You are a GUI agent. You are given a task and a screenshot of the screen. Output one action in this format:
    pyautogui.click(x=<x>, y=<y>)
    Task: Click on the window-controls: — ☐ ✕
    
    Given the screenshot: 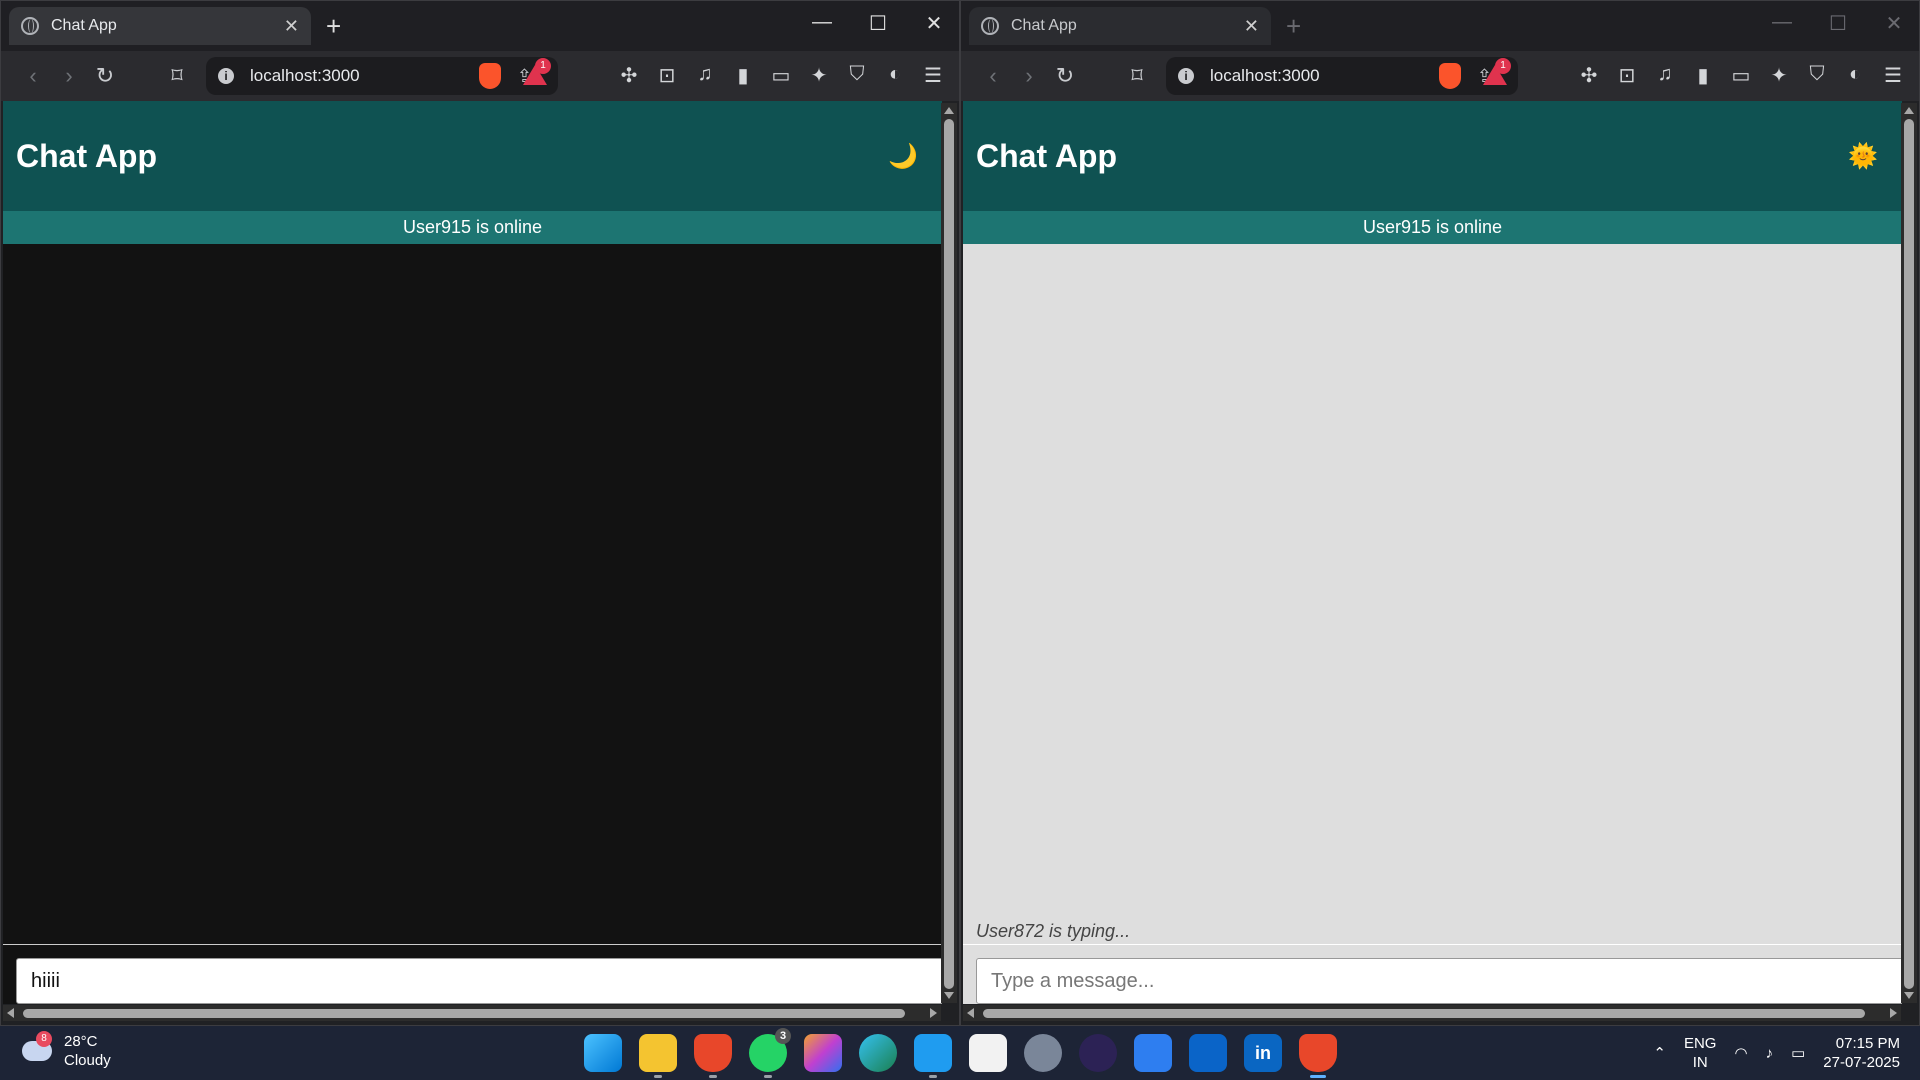 What is the action you would take?
    pyautogui.click(x=1838, y=23)
    